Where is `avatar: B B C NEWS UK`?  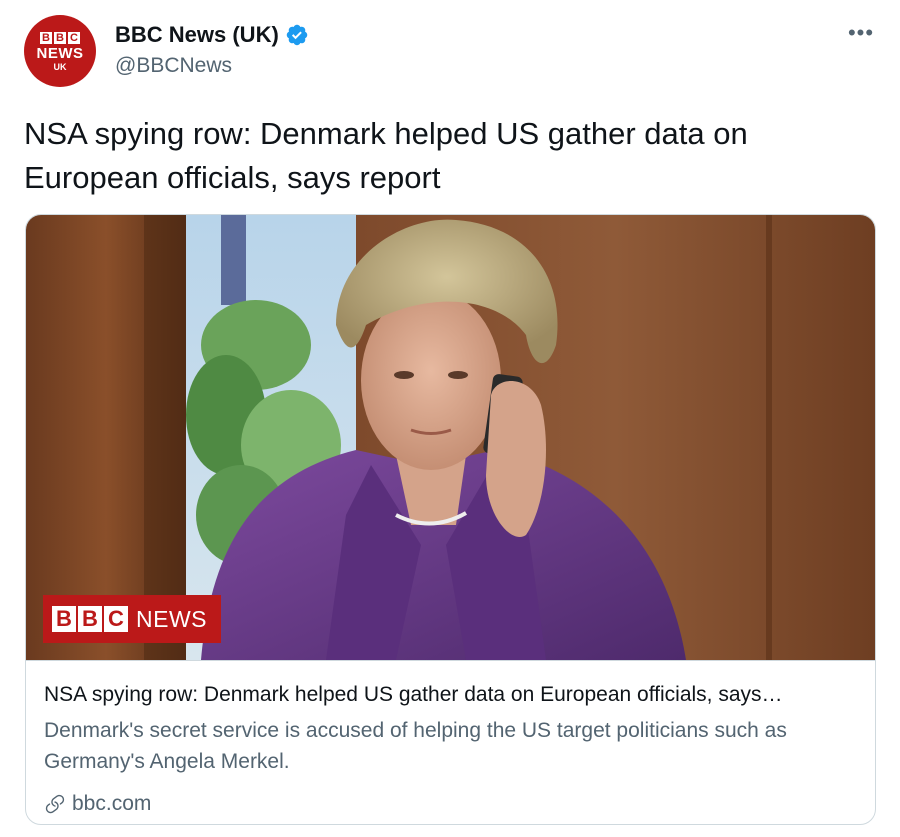
avatar: B B C NEWS UK is located at coordinates (60, 51).